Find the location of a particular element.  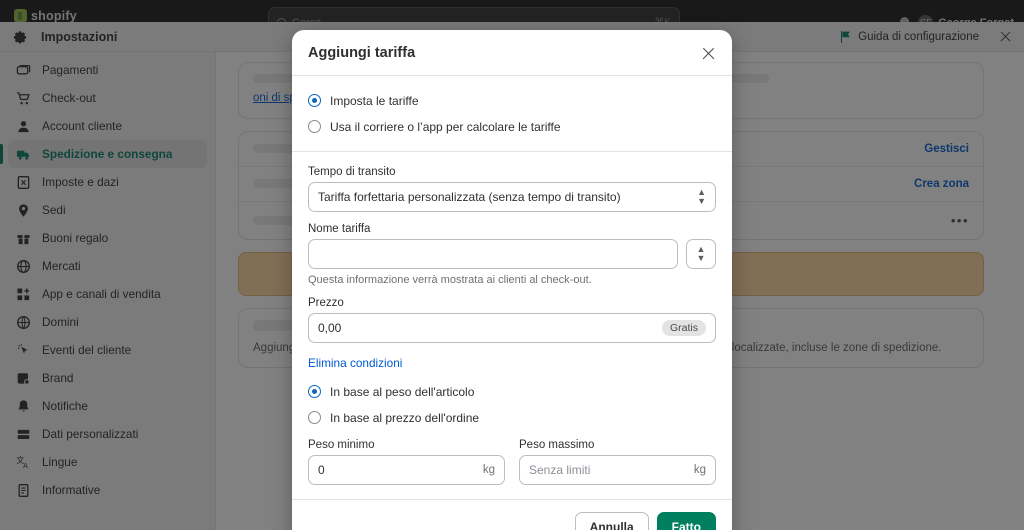

condition-label: In base al peso dell'articolo is located at coordinates (402, 391).